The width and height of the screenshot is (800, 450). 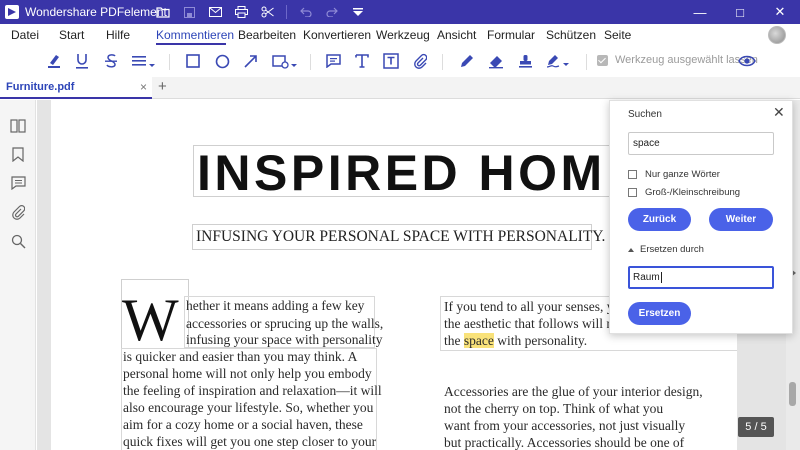 What do you see at coordinates (251, 61) in the screenshot?
I see `arrow-icon` at bounding box center [251, 61].